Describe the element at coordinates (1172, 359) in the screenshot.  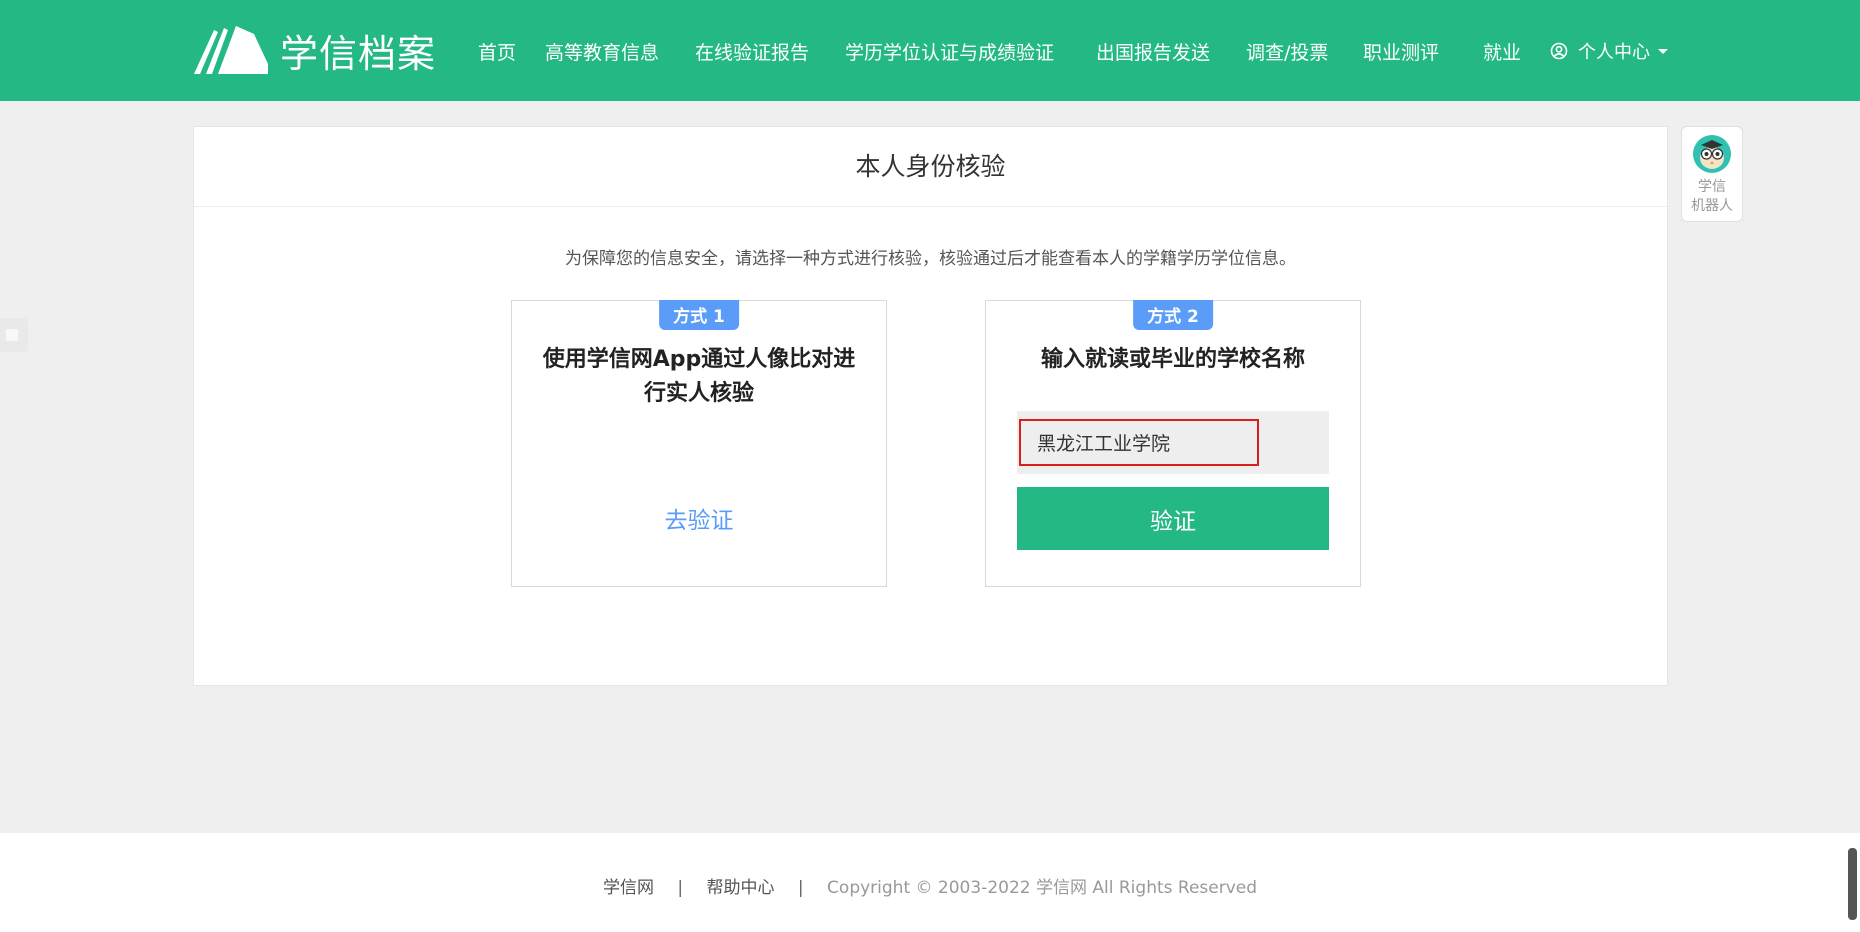
I see `method-2-heading: 输入就读或毕业的学校名称` at that location.